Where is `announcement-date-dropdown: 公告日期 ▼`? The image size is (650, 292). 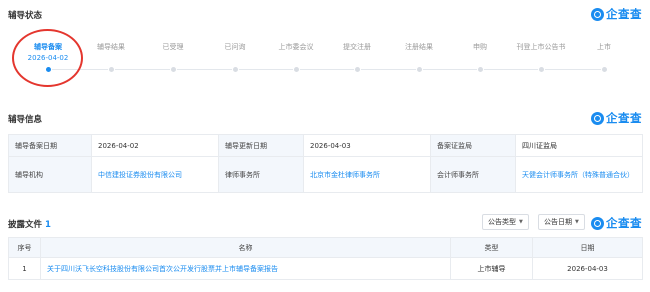
announcement-date-dropdown: 公告日期 ▼ is located at coordinates (561, 222).